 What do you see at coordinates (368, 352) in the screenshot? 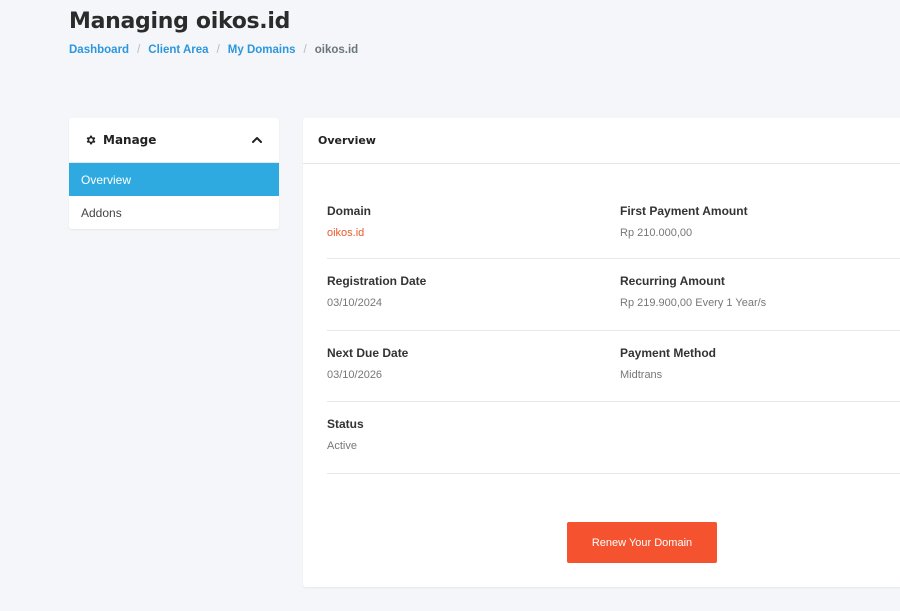
I see `next-due-date-label: Next Due Date` at bounding box center [368, 352].